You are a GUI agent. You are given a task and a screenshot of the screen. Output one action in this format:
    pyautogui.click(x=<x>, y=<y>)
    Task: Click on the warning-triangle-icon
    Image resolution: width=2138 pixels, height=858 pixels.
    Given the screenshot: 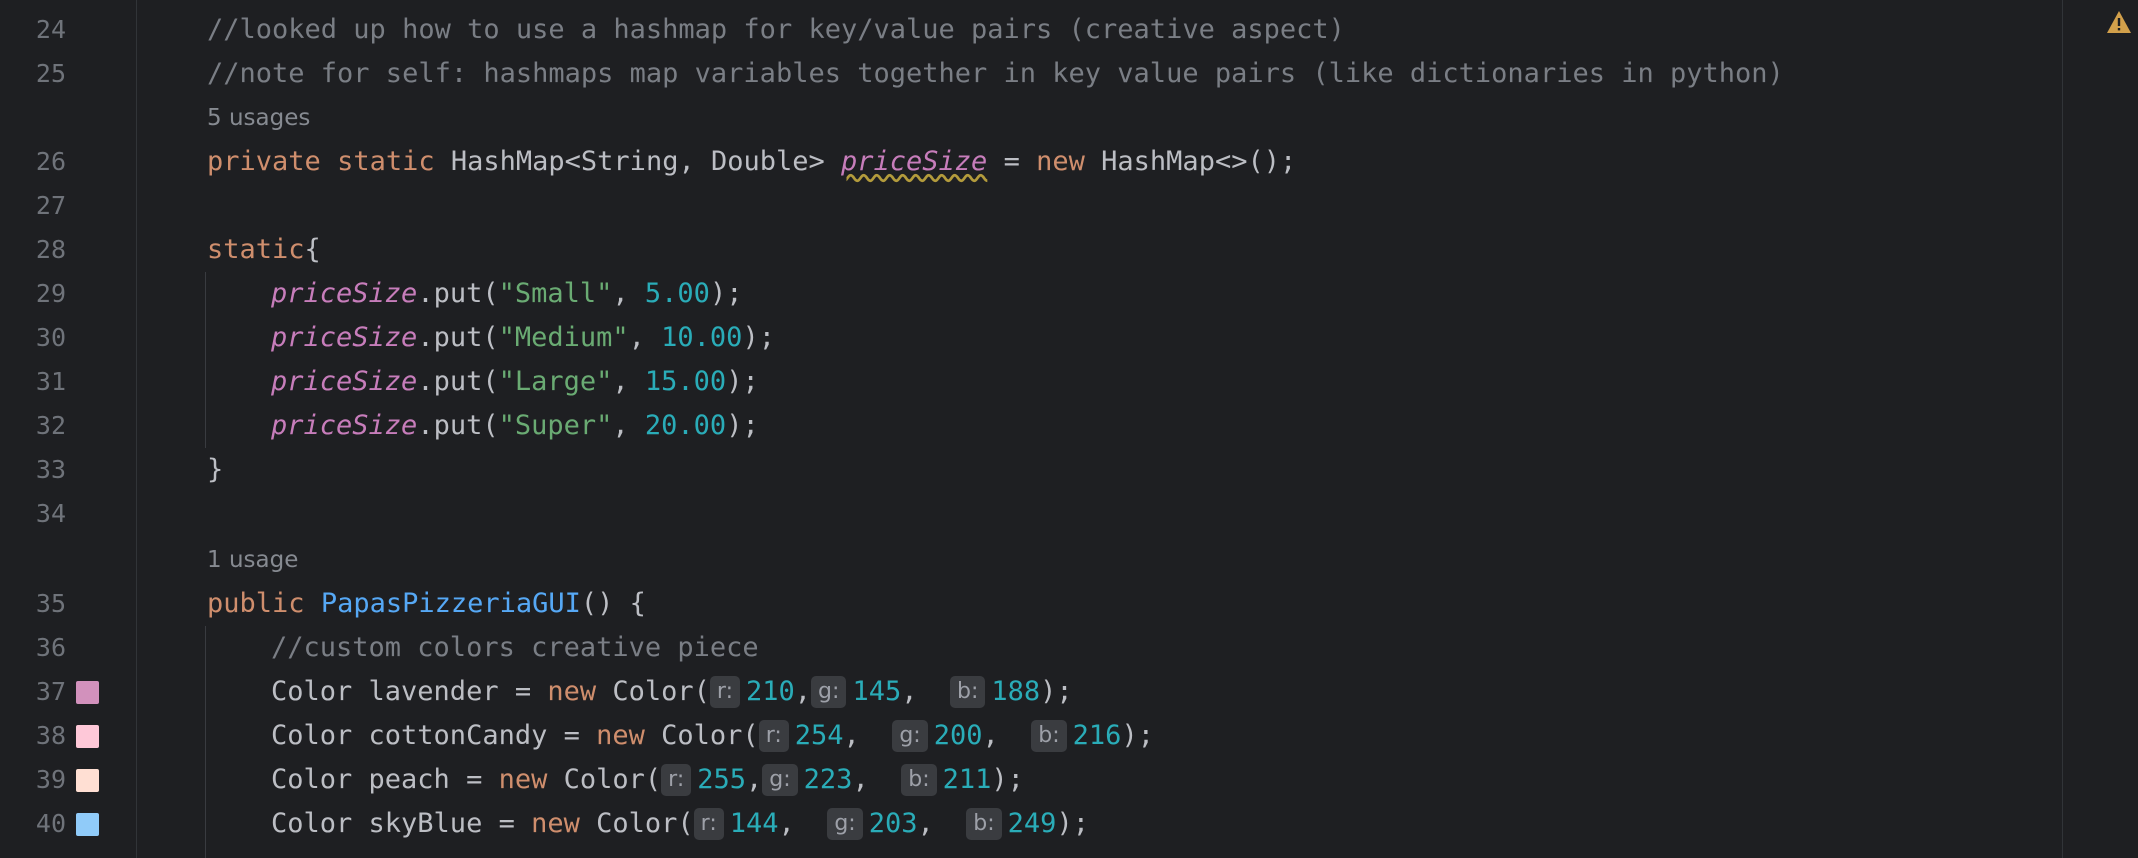 What is the action you would take?
    pyautogui.click(x=2119, y=22)
    